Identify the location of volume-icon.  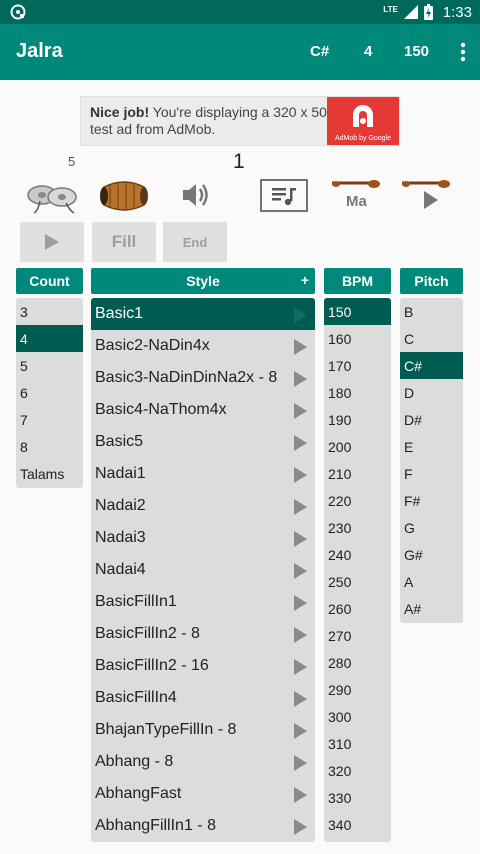
(195, 195).